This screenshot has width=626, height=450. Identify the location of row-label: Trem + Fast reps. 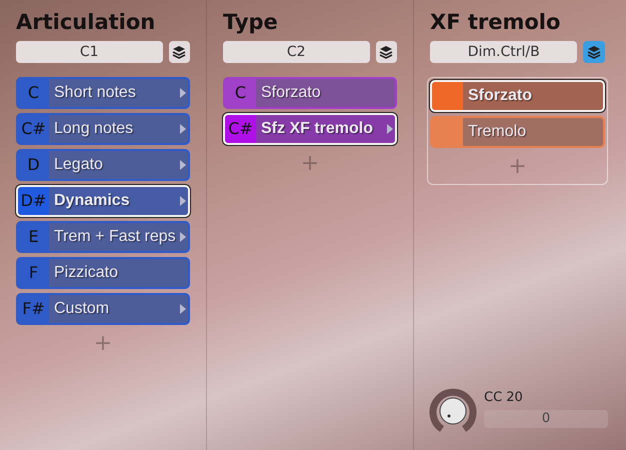
(115, 237).